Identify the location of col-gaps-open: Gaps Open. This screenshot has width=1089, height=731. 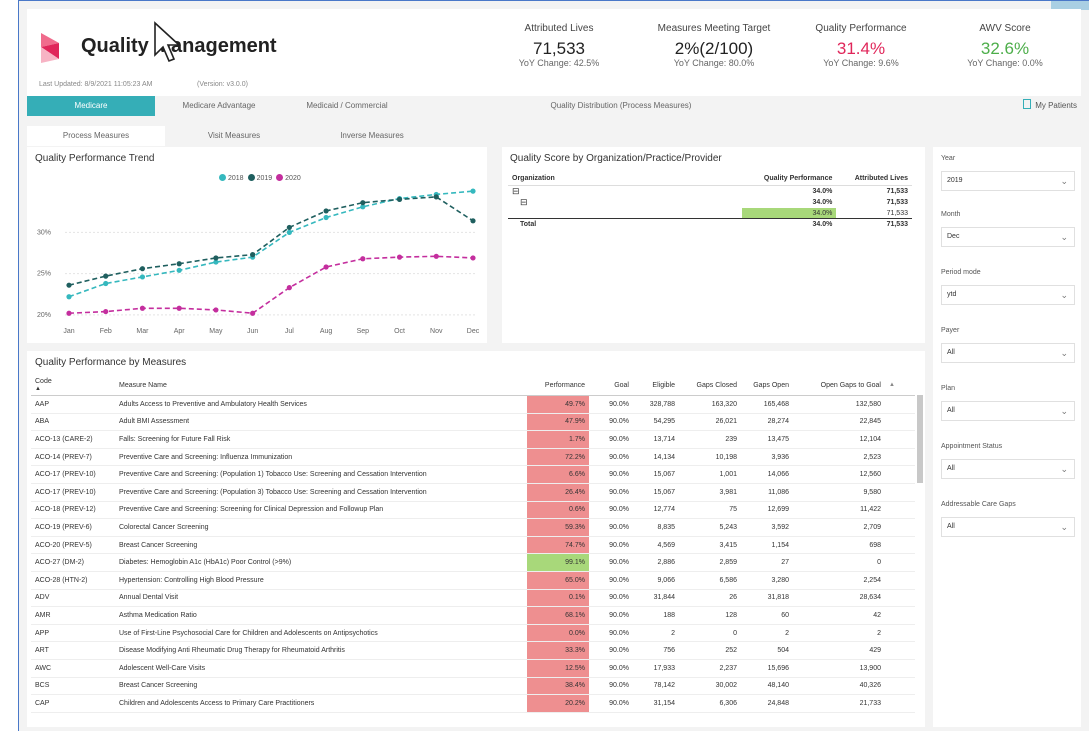
(767, 385).